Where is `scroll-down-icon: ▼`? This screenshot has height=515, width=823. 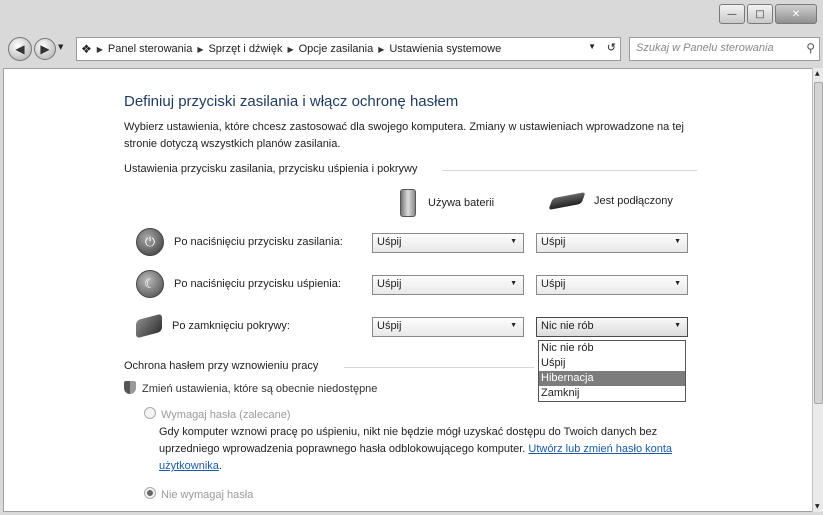
scroll-down-icon: ▼ is located at coordinates (817, 506).